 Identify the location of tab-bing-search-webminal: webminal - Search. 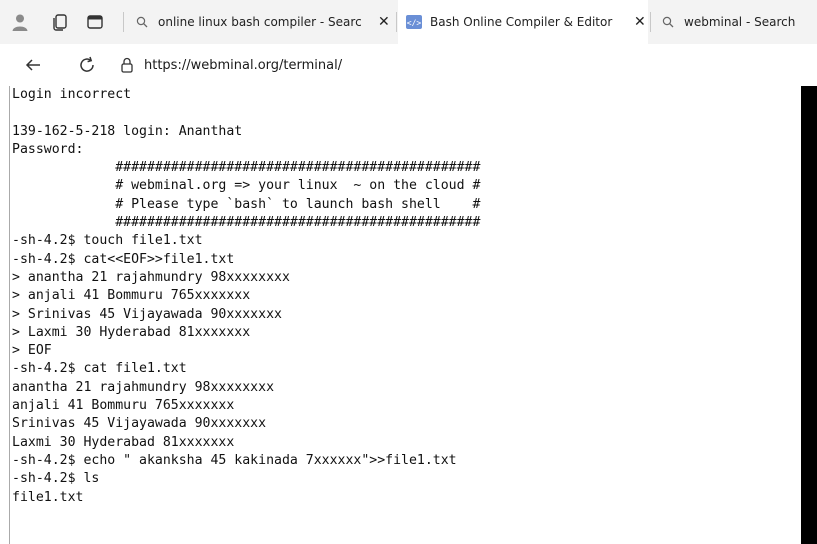
(734, 22).